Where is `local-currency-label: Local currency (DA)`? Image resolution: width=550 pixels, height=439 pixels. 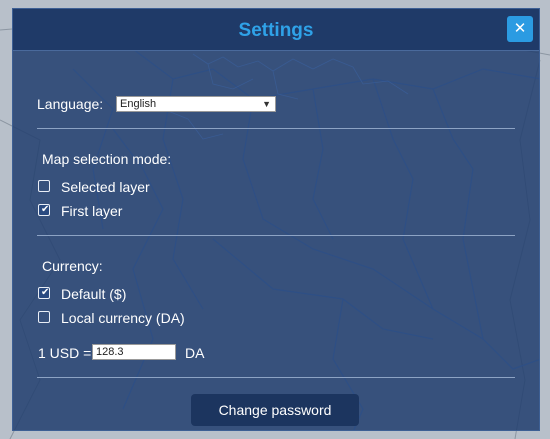 local-currency-label: Local currency (DA) is located at coordinates (123, 318).